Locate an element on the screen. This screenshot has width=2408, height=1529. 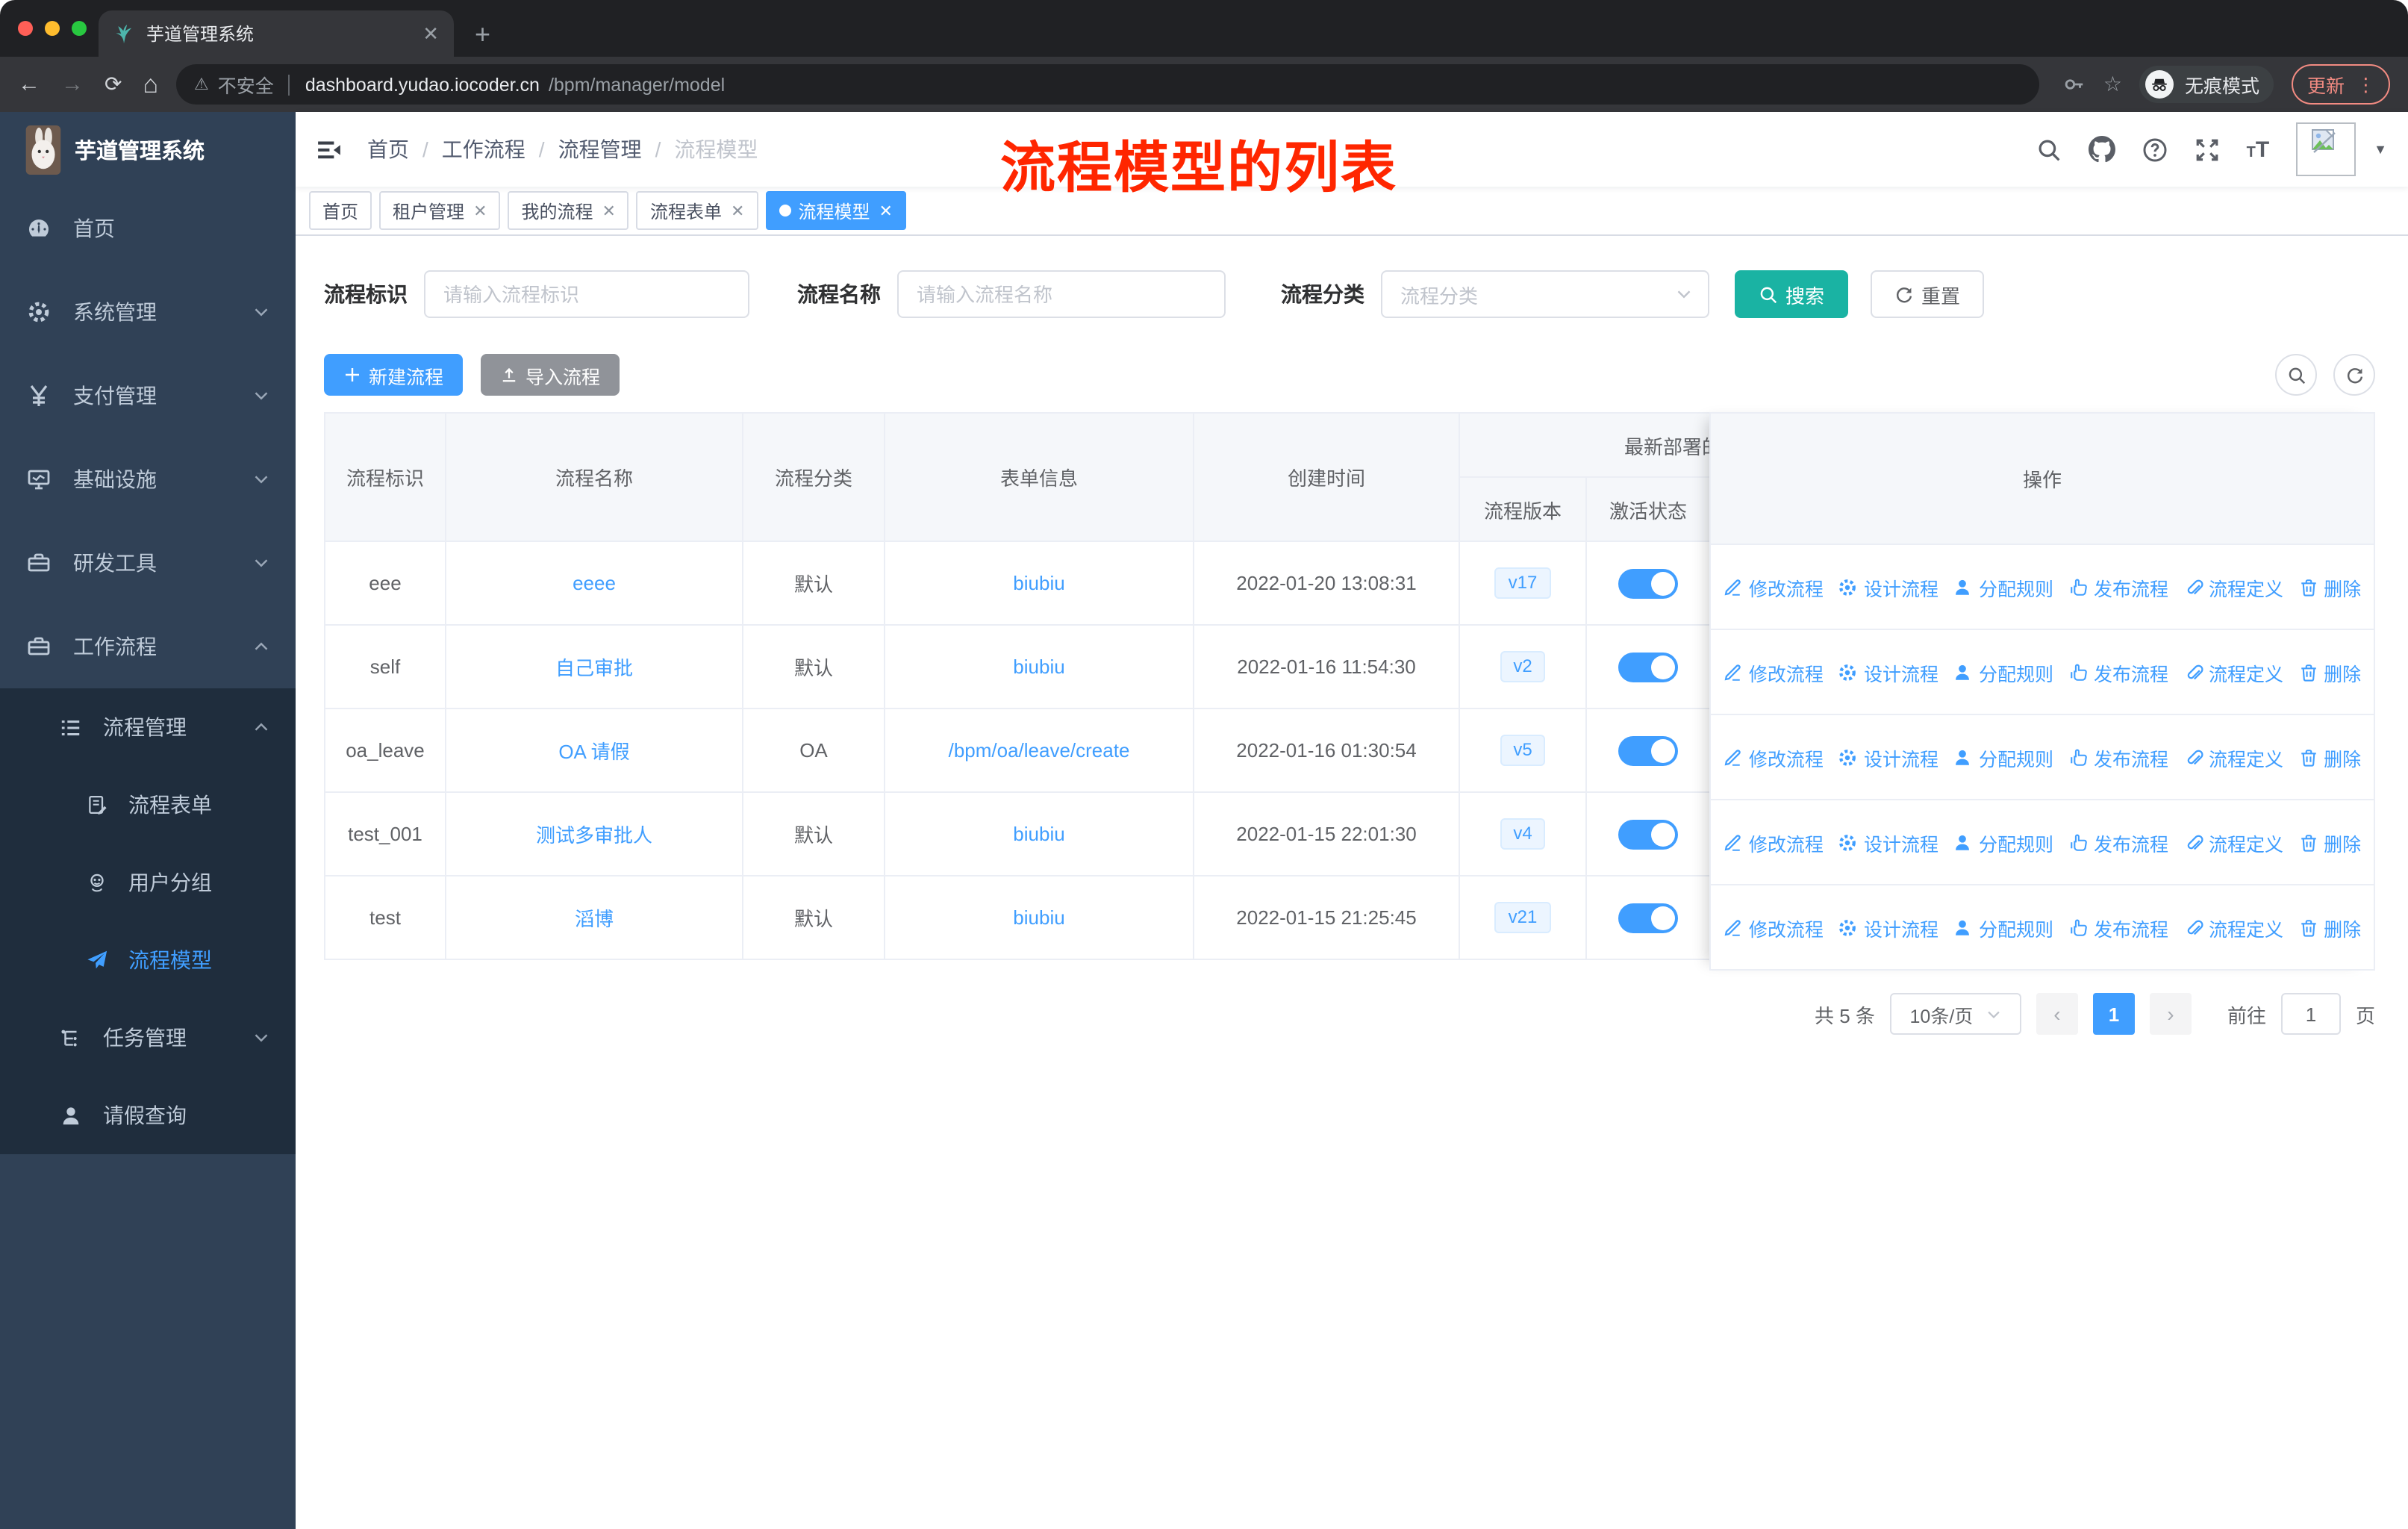
page-size-select: 10条/页 is located at coordinates (1955, 1014).